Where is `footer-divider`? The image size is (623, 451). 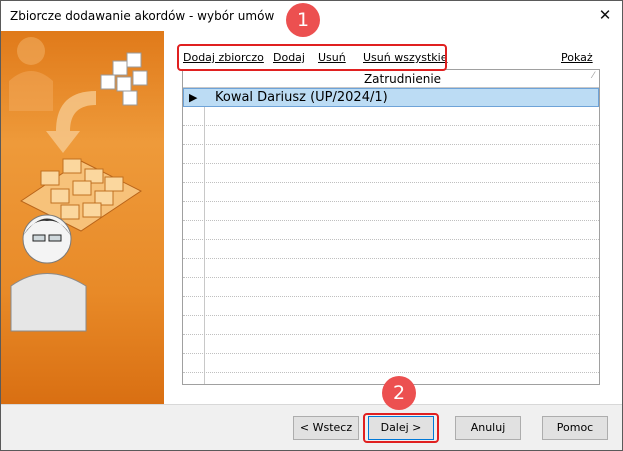 footer-divider is located at coordinates (311, 404).